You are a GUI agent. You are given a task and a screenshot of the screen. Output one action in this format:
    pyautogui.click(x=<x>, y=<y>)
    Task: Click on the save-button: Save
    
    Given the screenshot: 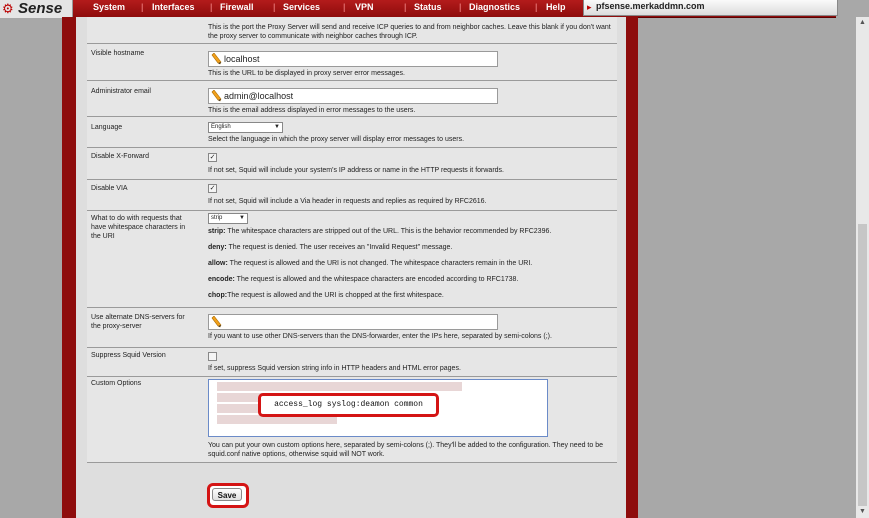 What is the action you would take?
    pyautogui.click(x=227, y=494)
    